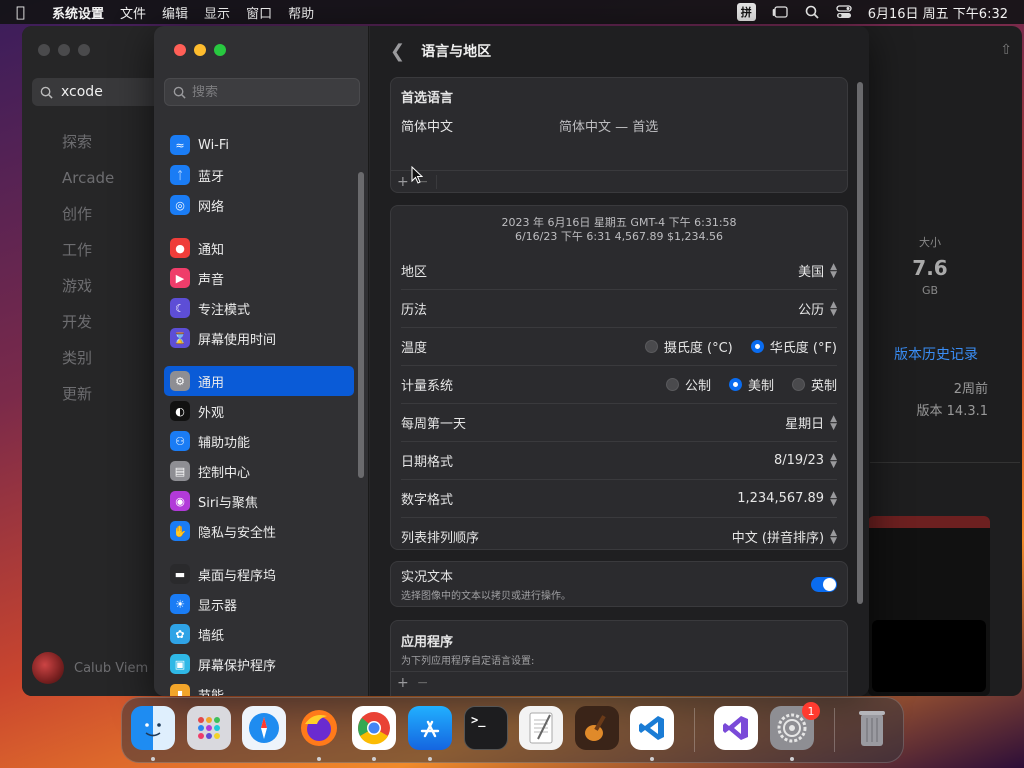 This screenshot has width=1024, height=768. I want to click on sidebar-item-siri: ◉ Siri与聚焦, so click(259, 501).